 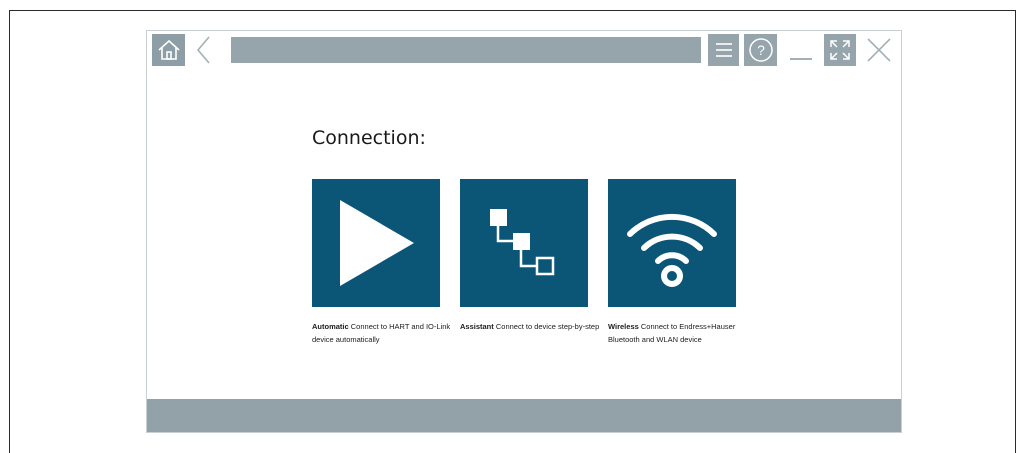 I want to click on minimize-icon, so click(x=801, y=59).